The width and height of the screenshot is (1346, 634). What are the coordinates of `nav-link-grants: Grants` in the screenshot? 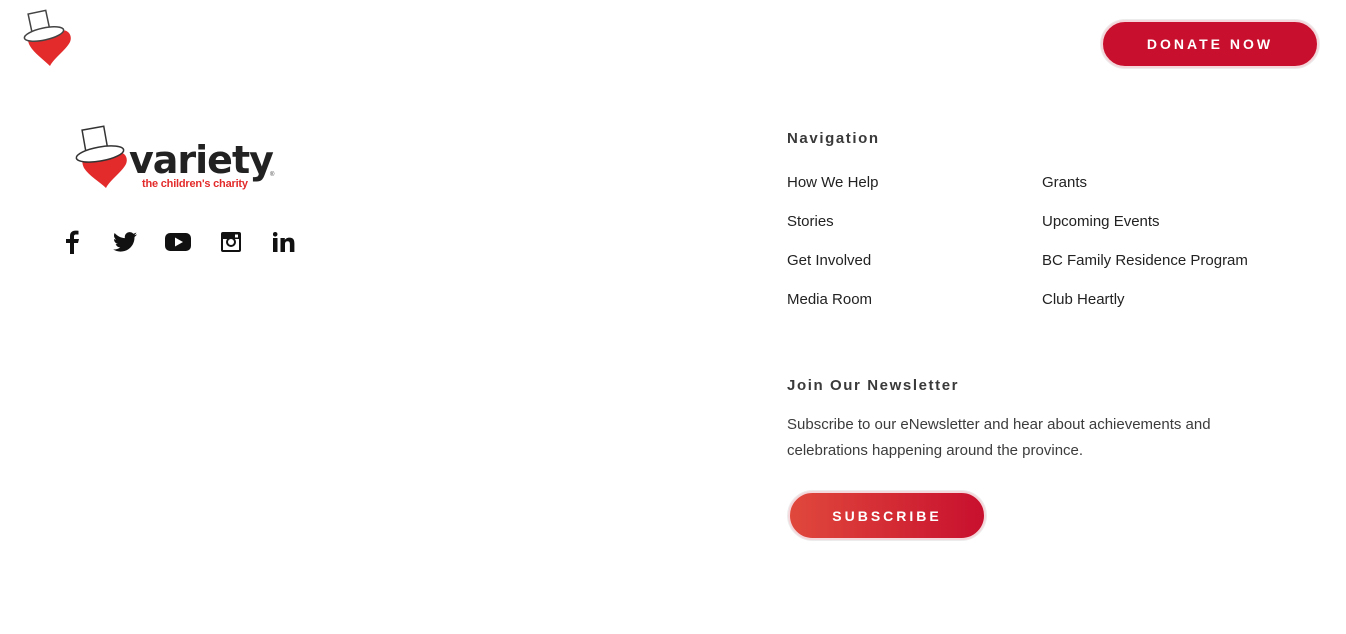 It's located at (1064, 182).